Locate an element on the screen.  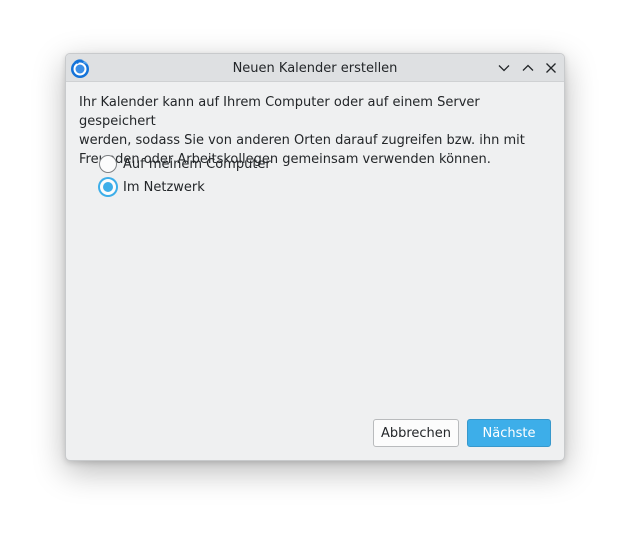
option-label: Im Netzwerk is located at coordinates (164, 187).